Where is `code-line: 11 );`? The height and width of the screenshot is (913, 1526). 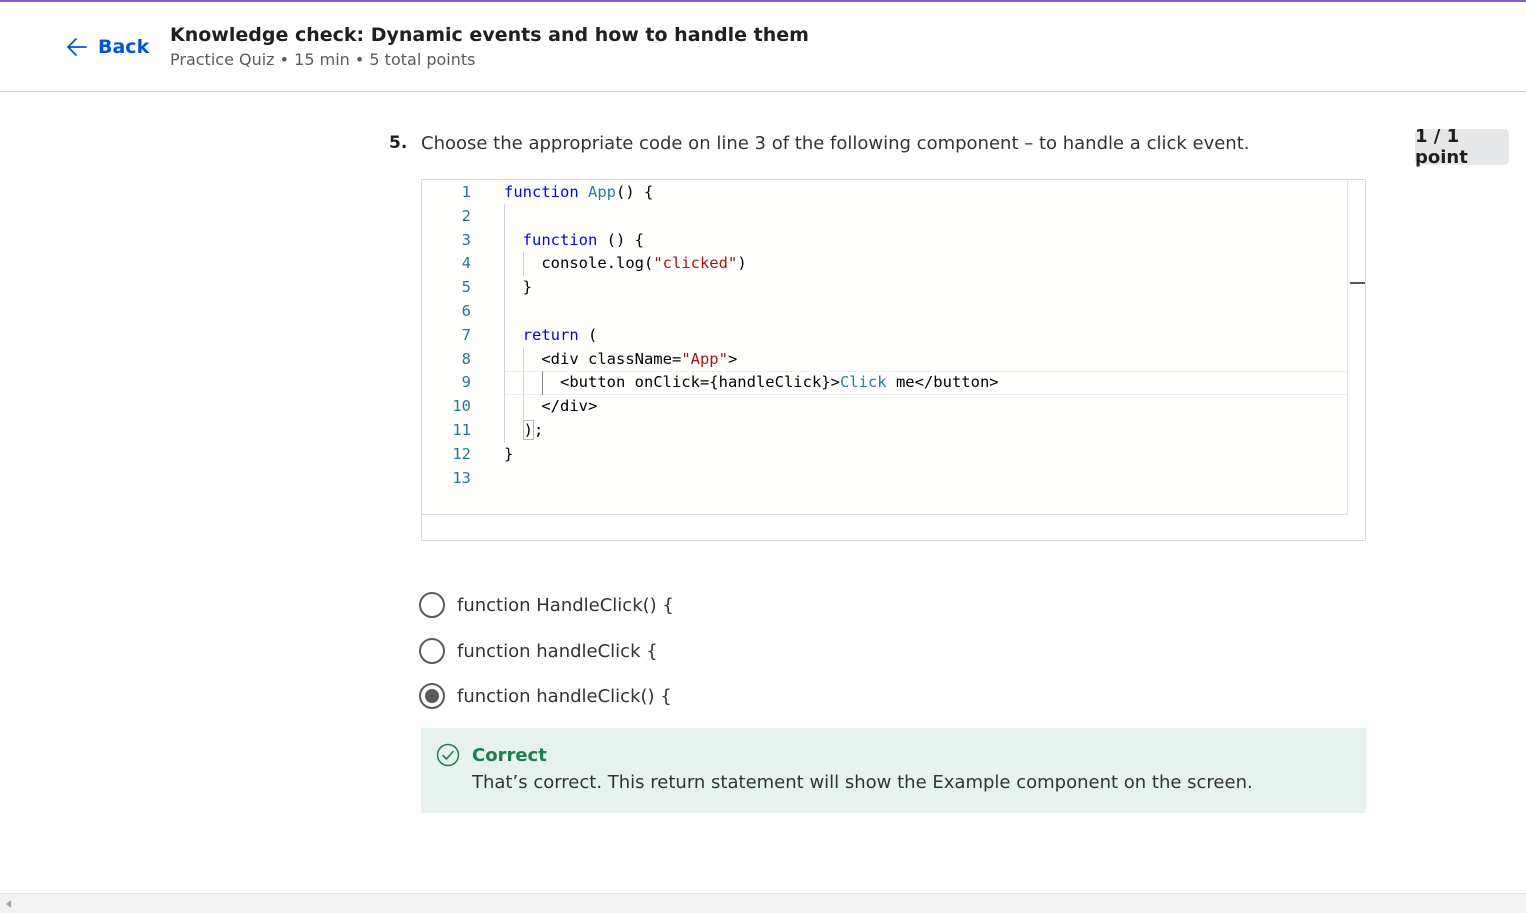 code-line: 11 ); is located at coordinates (893, 430).